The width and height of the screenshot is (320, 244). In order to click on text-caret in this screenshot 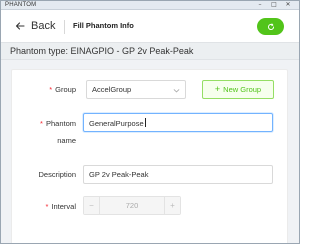, I will do `click(145, 122)`.